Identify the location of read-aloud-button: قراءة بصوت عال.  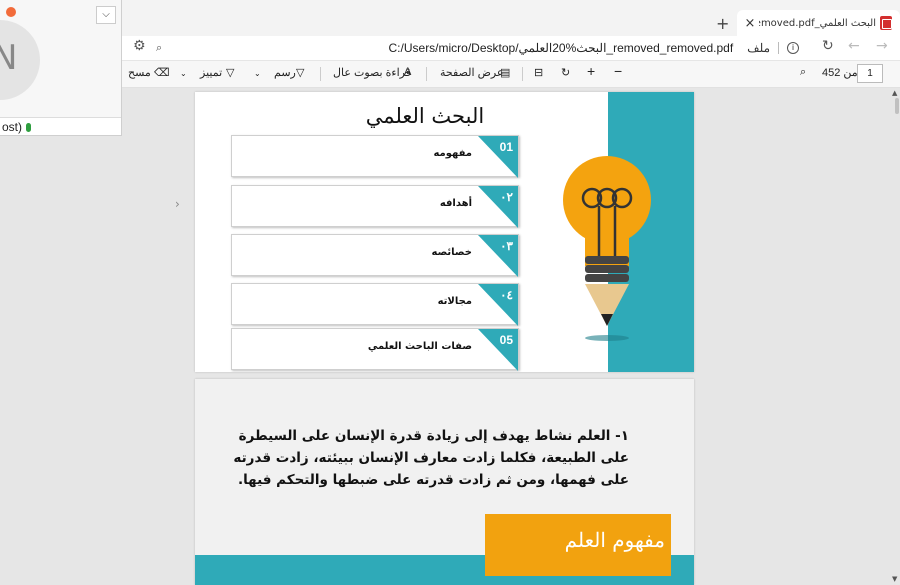
(372, 72).